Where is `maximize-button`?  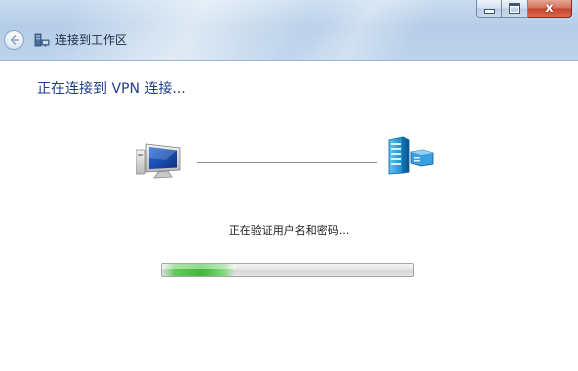 maximize-button is located at coordinates (515, 9).